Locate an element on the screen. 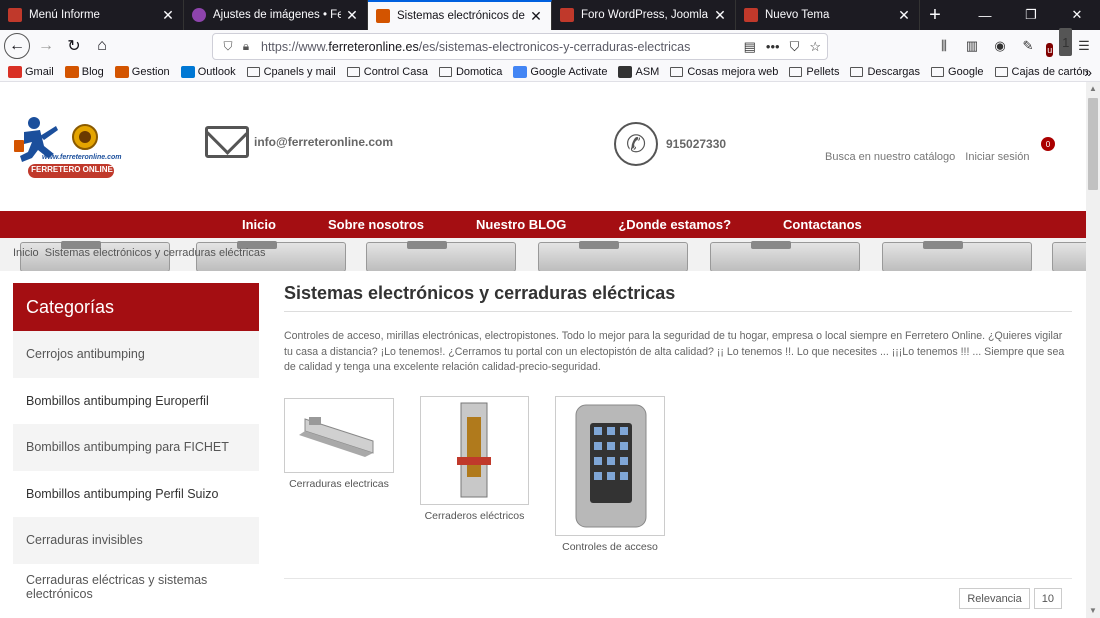 This screenshot has height=618, width=1100. mail-icon is located at coordinates (227, 142).